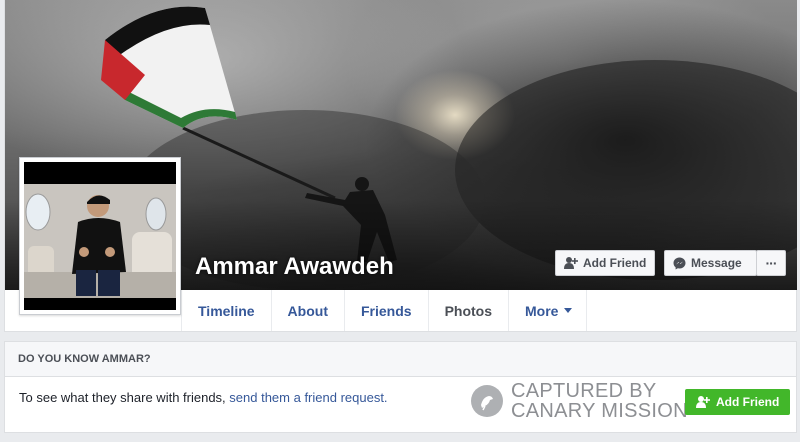 The image size is (800, 442). Describe the element at coordinates (169, 67) in the screenshot. I see `flag` at that location.